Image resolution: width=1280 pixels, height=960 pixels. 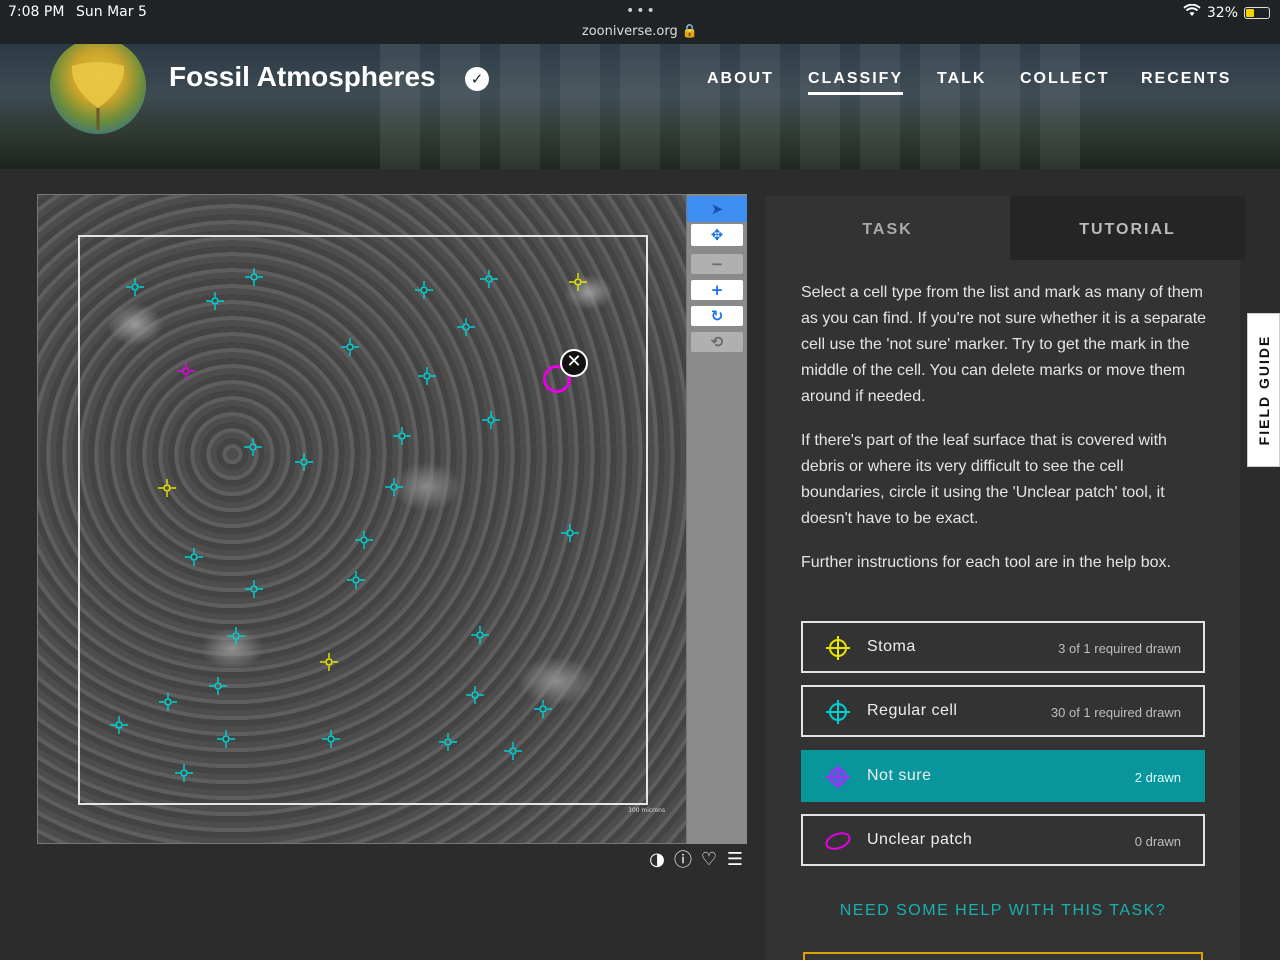 What do you see at coordinates (1257, 12) in the screenshot?
I see `battery-icon` at bounding box center [1257, 12].